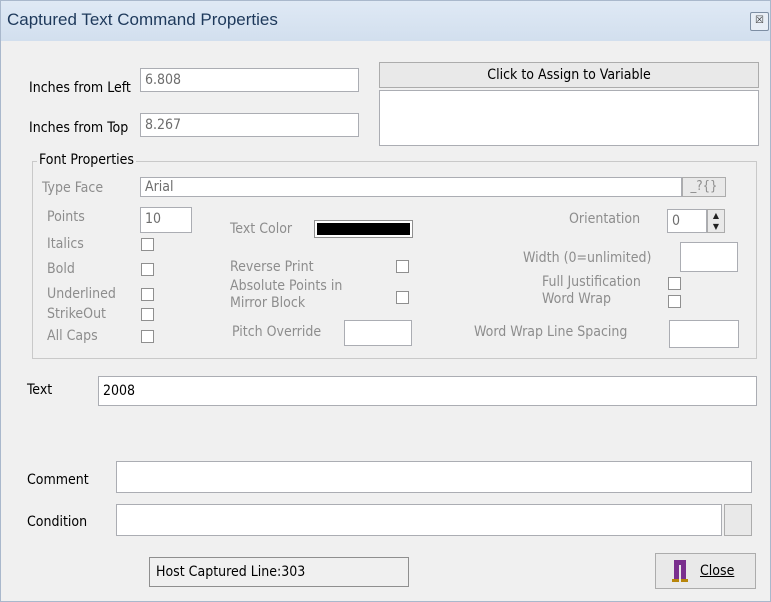 The image size is (771, 602). I want to click on points-input: 10, so click(166, 220).